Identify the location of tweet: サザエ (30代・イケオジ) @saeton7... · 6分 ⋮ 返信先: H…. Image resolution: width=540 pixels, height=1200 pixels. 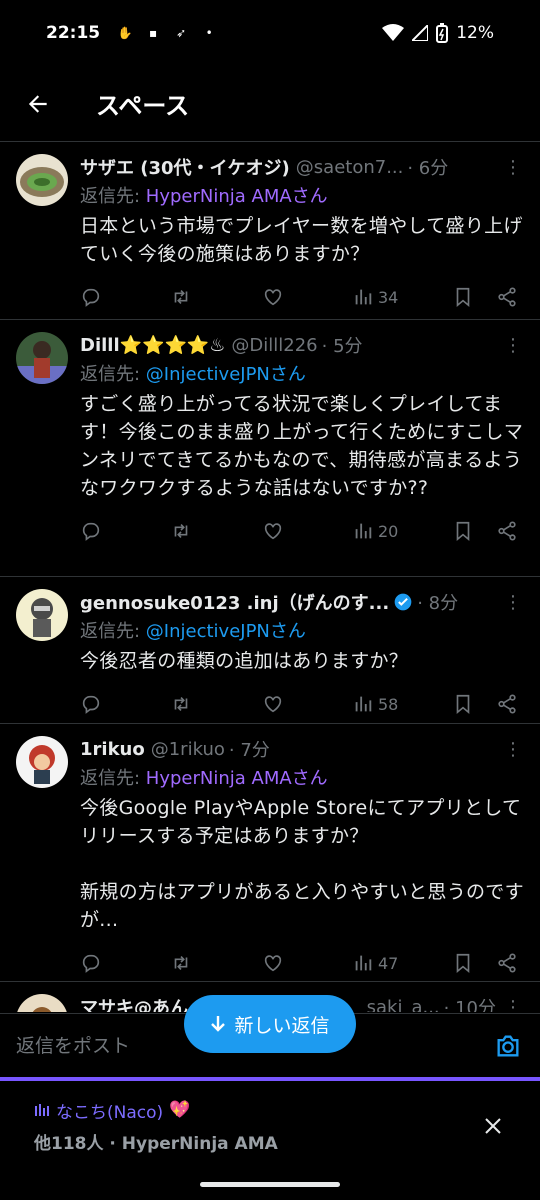
(270, 231).